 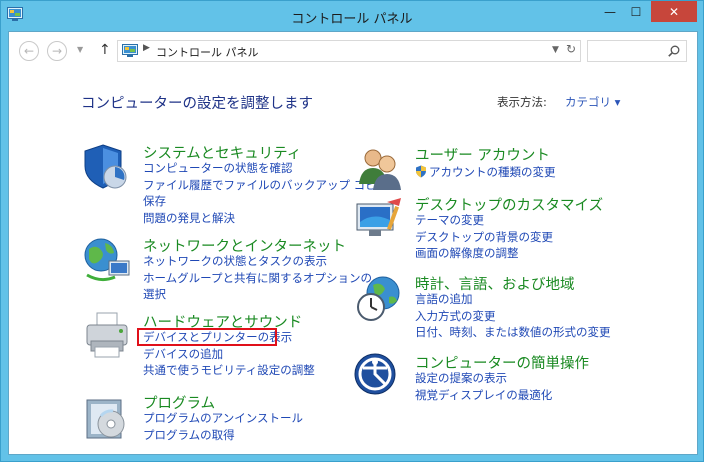 What do you see at coordinates (483, 395) in the screenshot?
I see `link-optimize-visual-display: 視覚ディスプレイの最適化` at bounding box center [483, 395].